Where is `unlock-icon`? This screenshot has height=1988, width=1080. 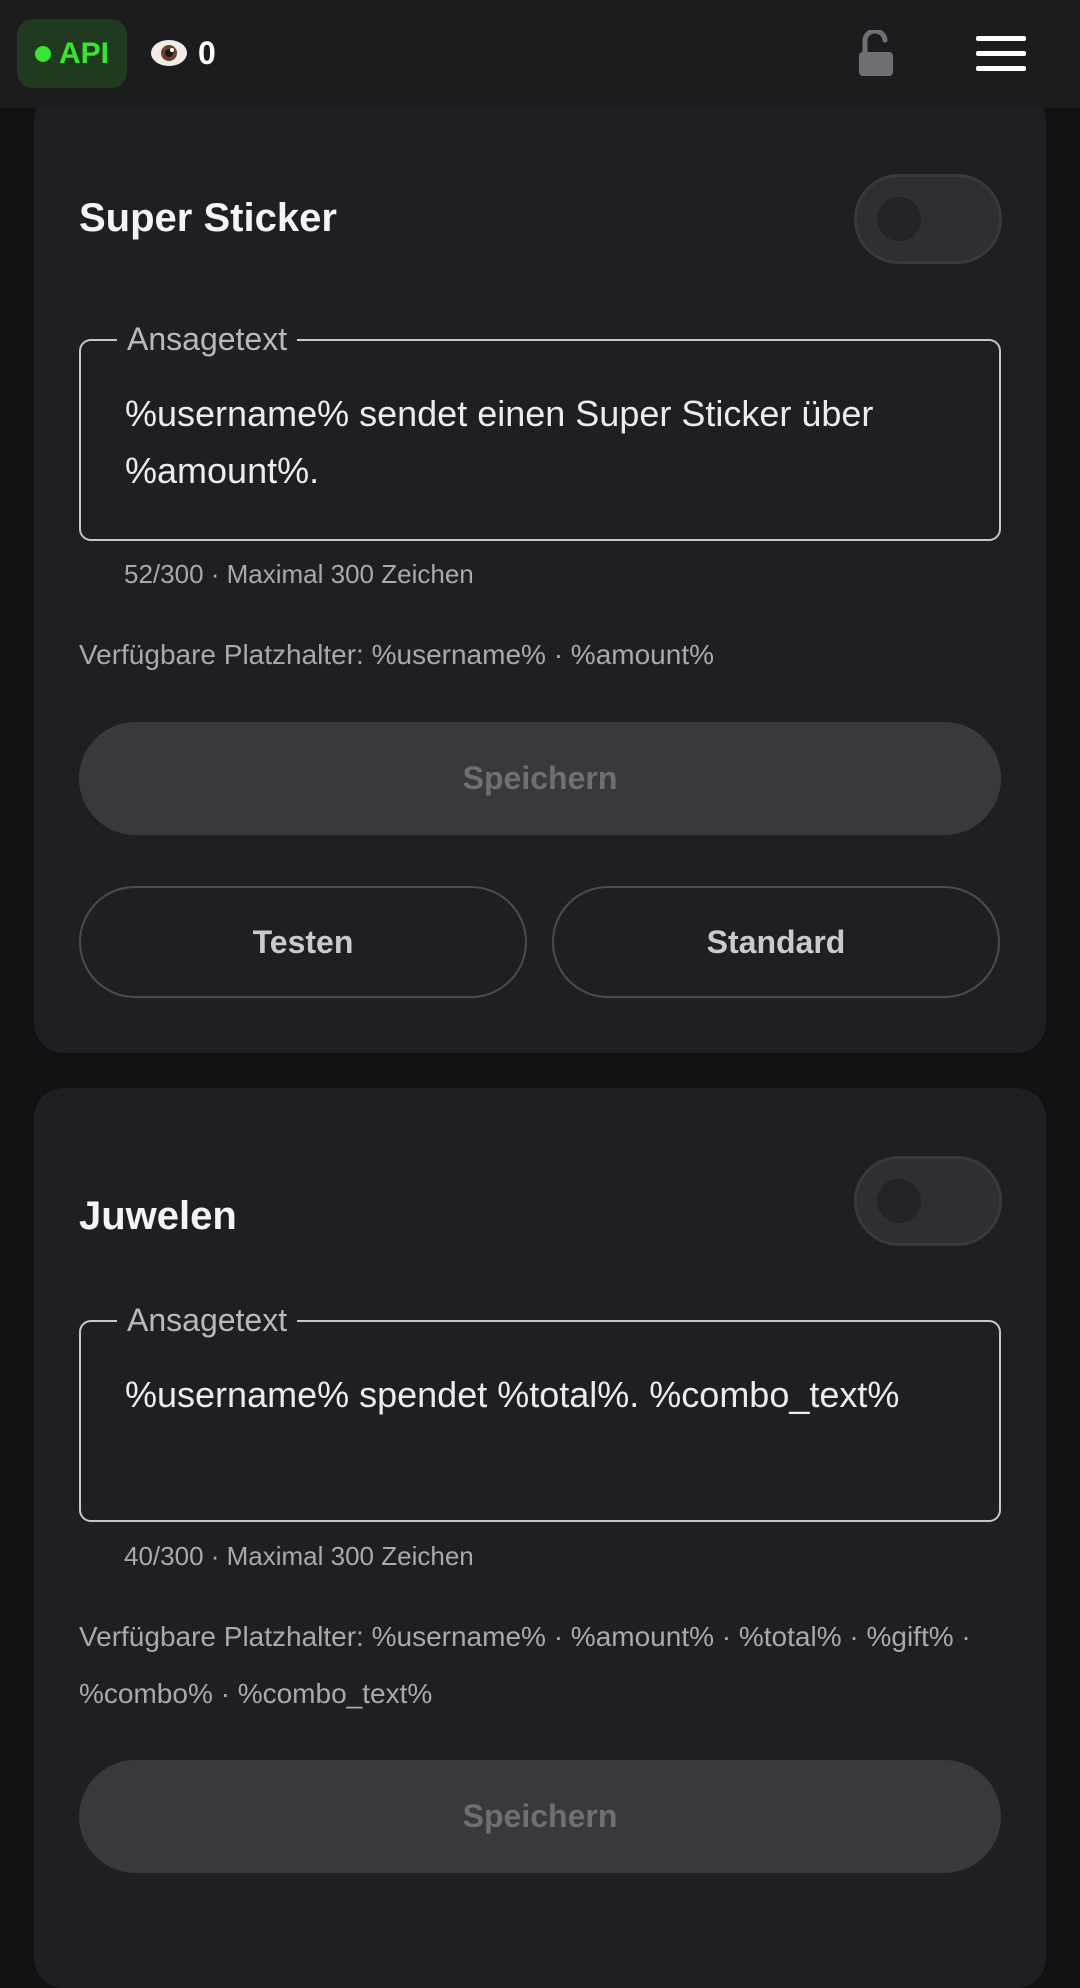
unlock-icon is located at coordinates (877, 54).